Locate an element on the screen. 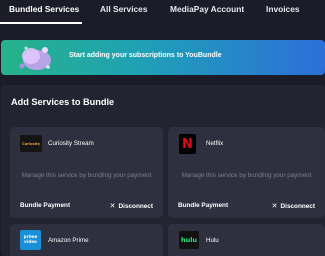 Image resolution: width=325 pixels, height=256 pixels. netflix-logo-icon: N is located at coordinates (187, 144).